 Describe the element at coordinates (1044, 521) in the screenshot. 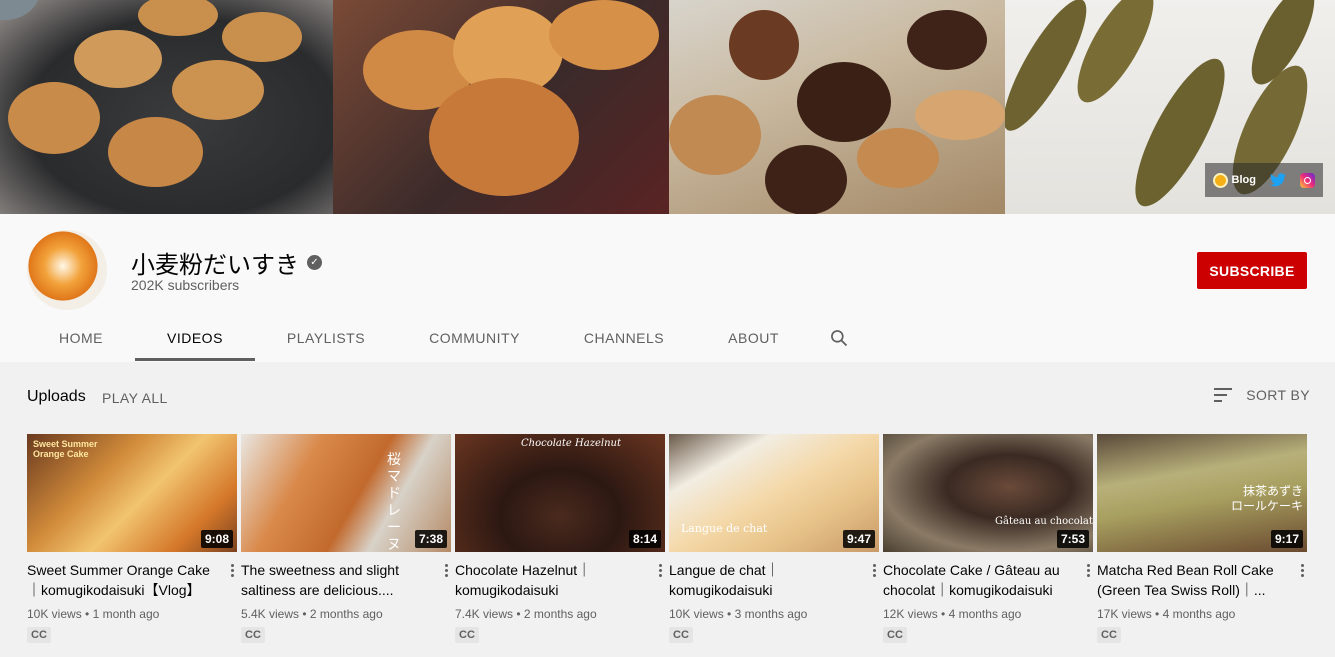

I see `thumbnail-caption: Gâteau au chocolat` at that location.